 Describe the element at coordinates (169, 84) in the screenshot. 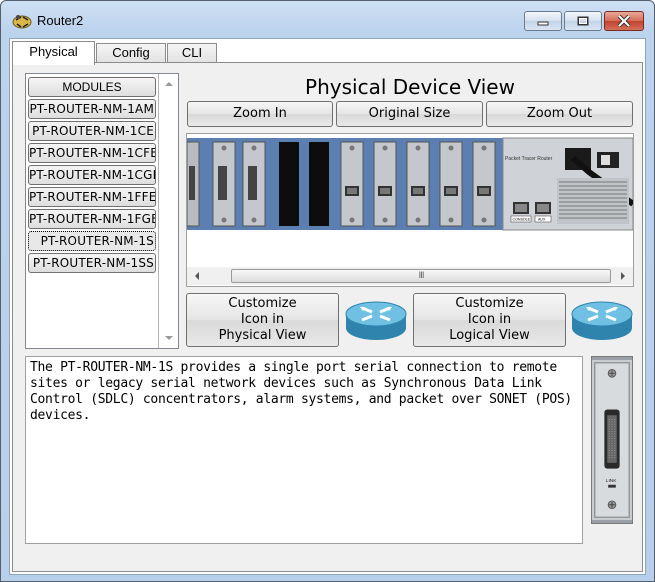

I see `scroll-up-arrow-icon` at that location.